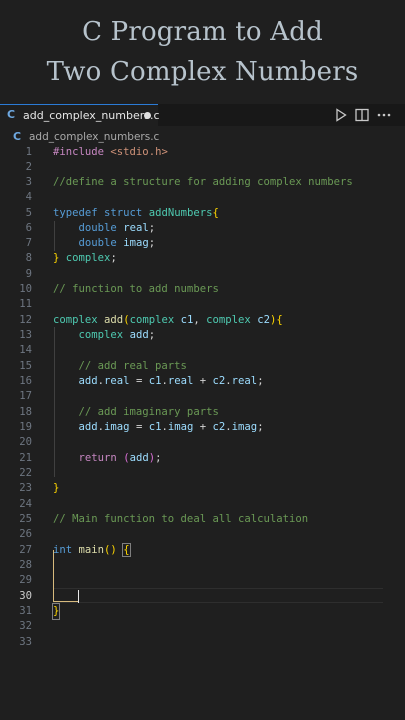  I want to click on code-text: #include <stdio.h>, so click(110, 152).